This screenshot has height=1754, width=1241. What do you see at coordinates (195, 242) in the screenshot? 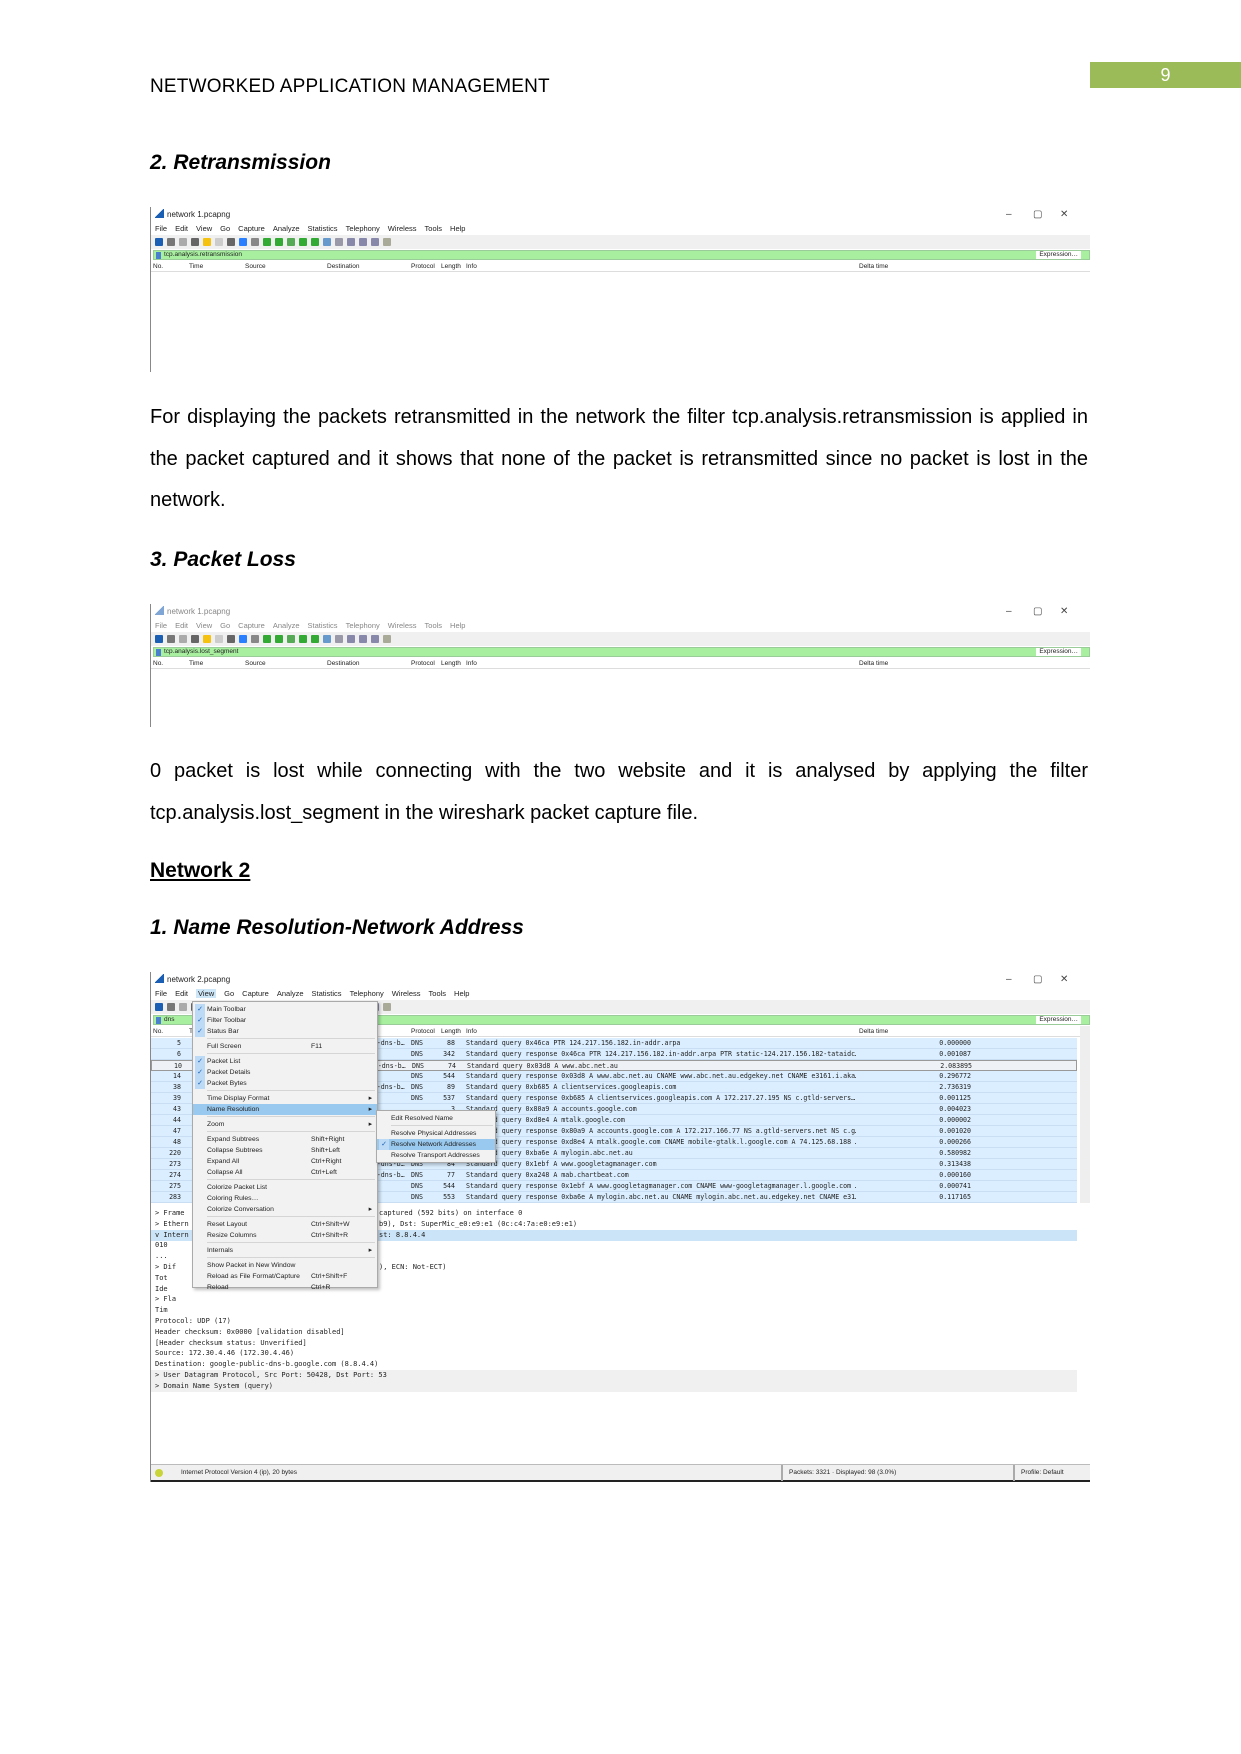
I see `options-icon` at bounding box center [195, 242].